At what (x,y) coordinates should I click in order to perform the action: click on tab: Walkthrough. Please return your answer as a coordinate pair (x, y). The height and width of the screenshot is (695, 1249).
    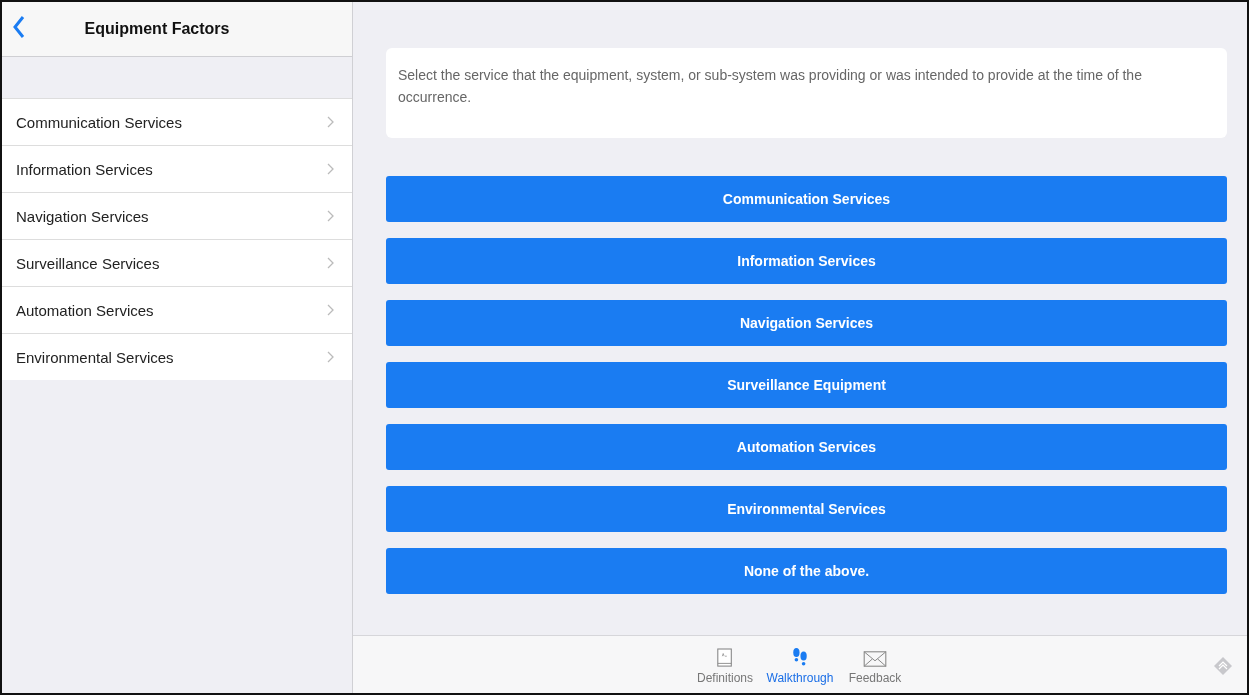
    Looking at the image, I should click on (800, 664).